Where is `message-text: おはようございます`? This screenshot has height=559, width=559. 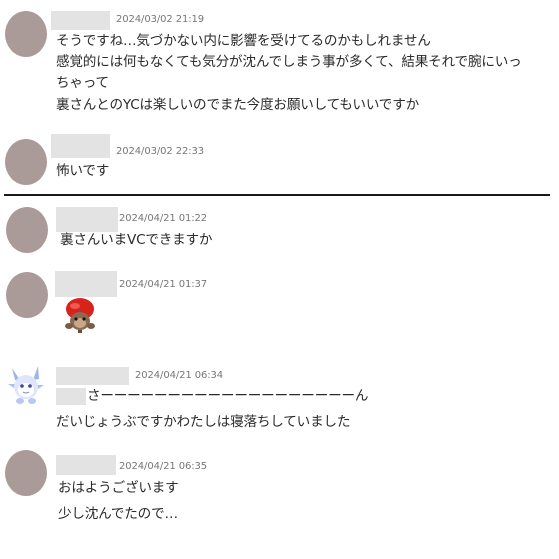 message-text: おはようございます is located at coordinates (118, 488).